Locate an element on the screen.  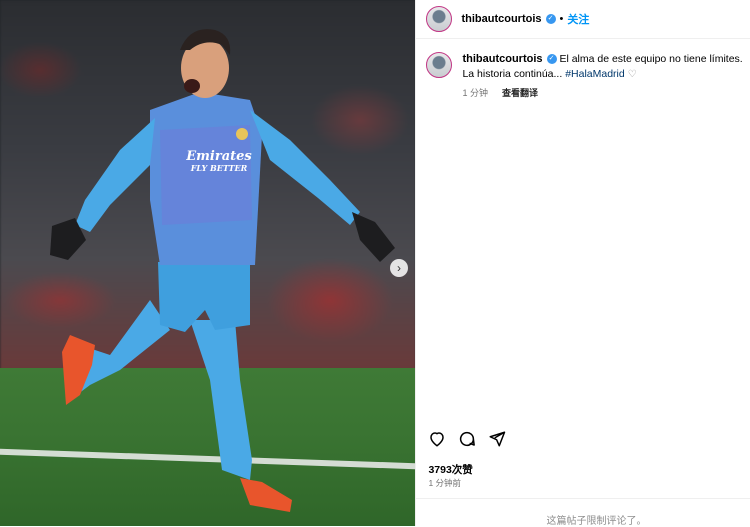
comment-icon is located at coordinates (467, 439).